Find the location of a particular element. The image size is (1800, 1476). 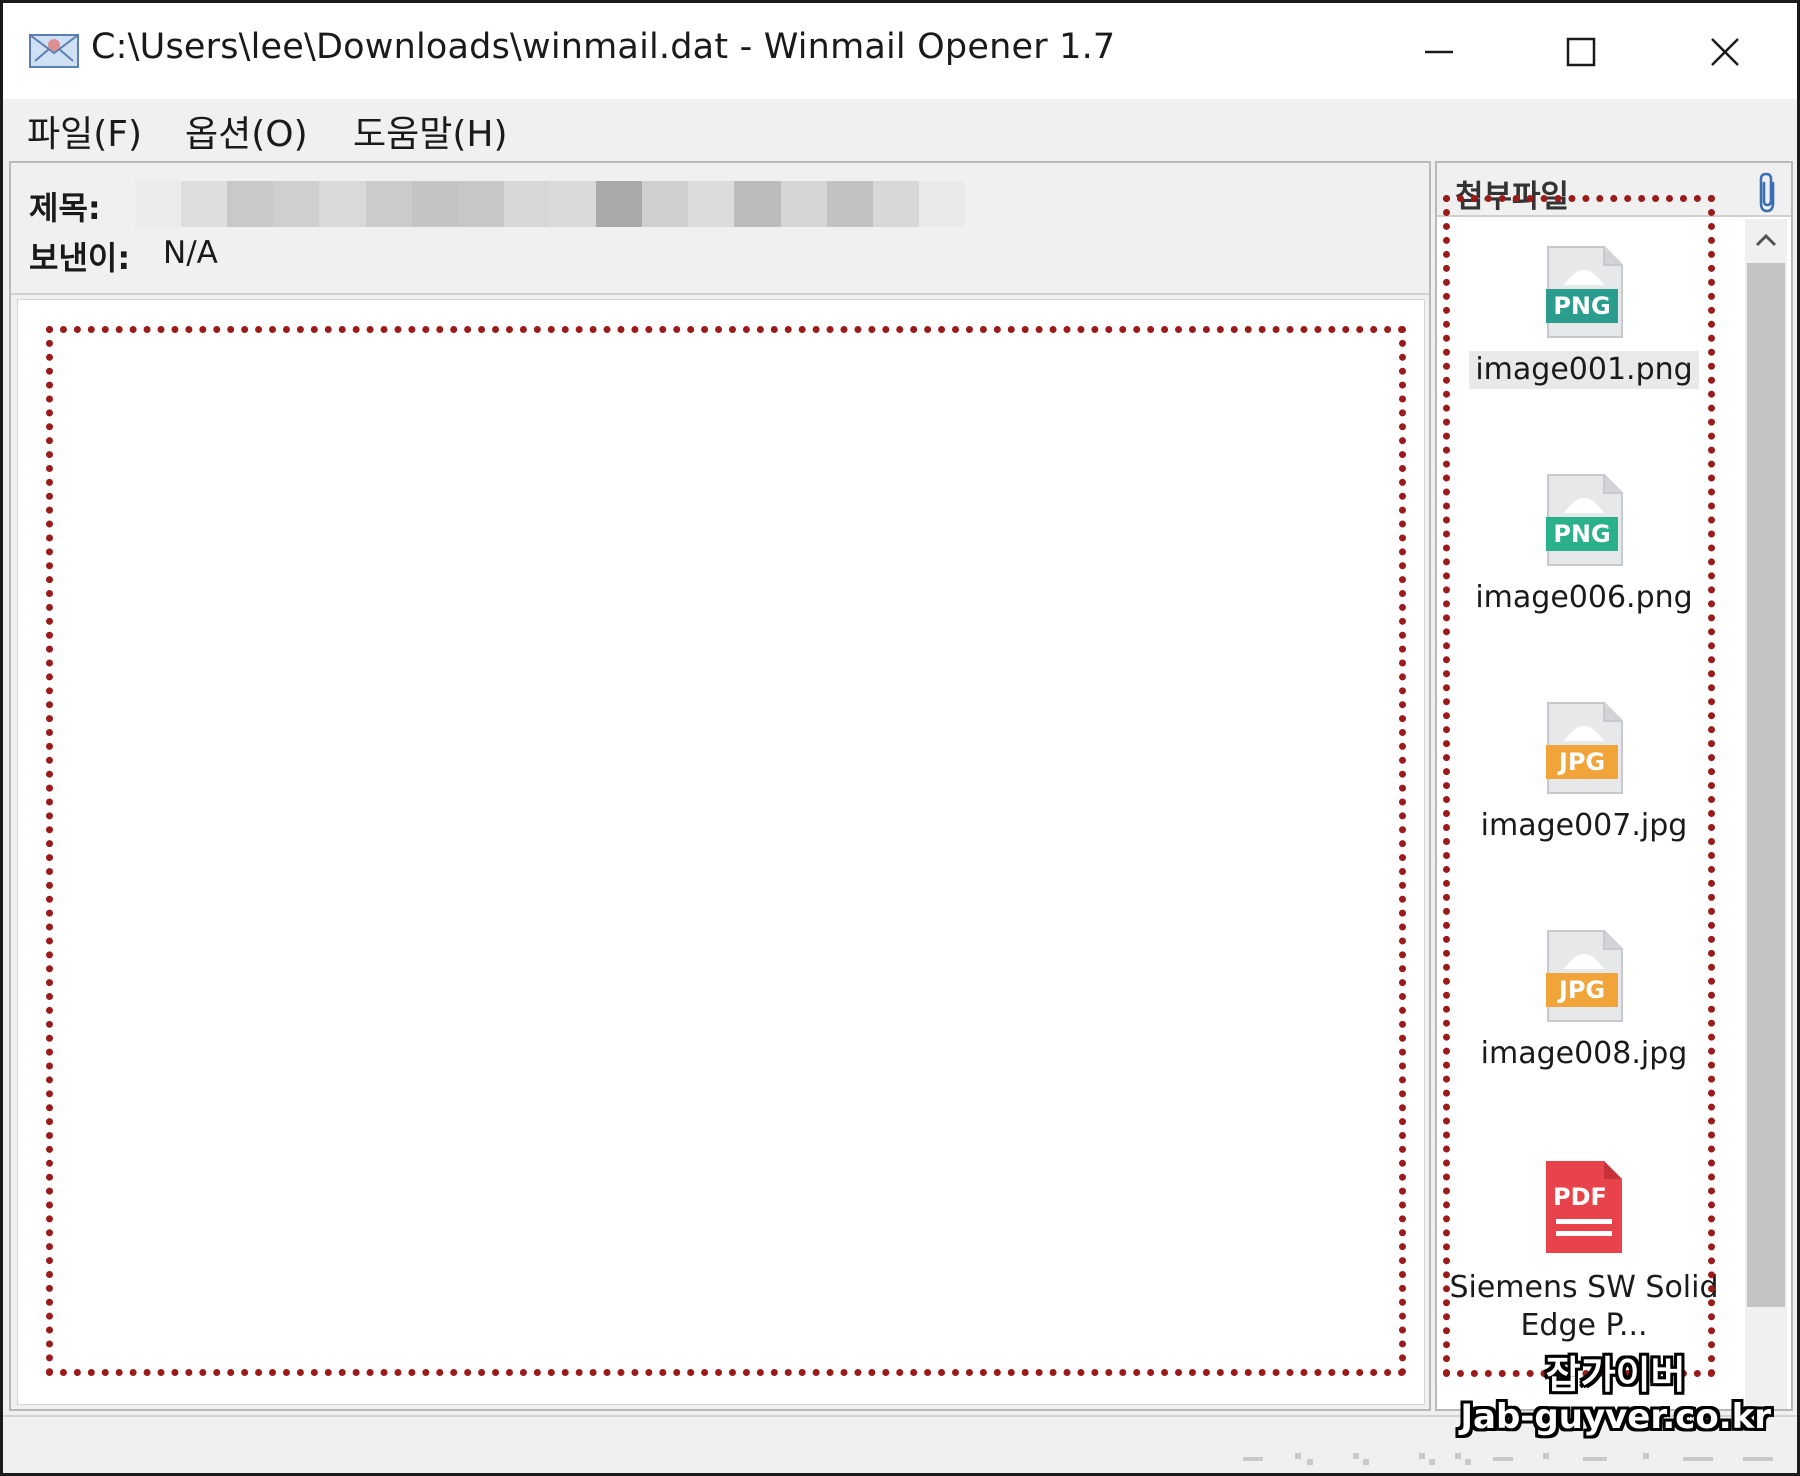

attachment-name: image006.png is located at coordinates (1584, 597).